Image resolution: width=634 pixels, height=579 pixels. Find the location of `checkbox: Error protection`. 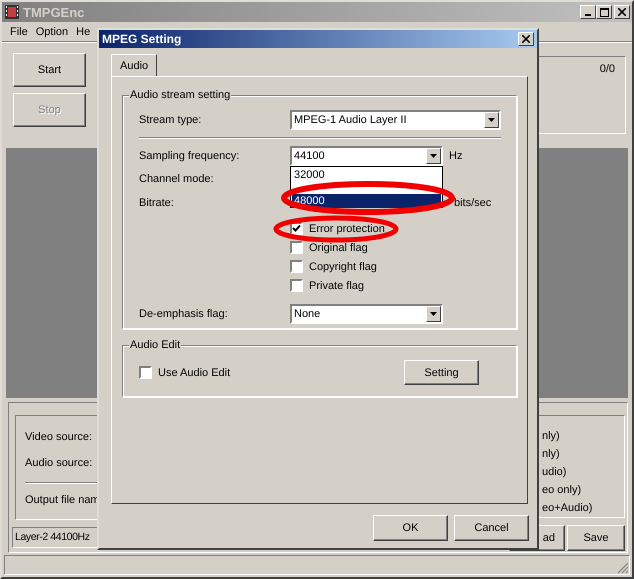

checkbox: Error protection is located at coordinates (337, 228).